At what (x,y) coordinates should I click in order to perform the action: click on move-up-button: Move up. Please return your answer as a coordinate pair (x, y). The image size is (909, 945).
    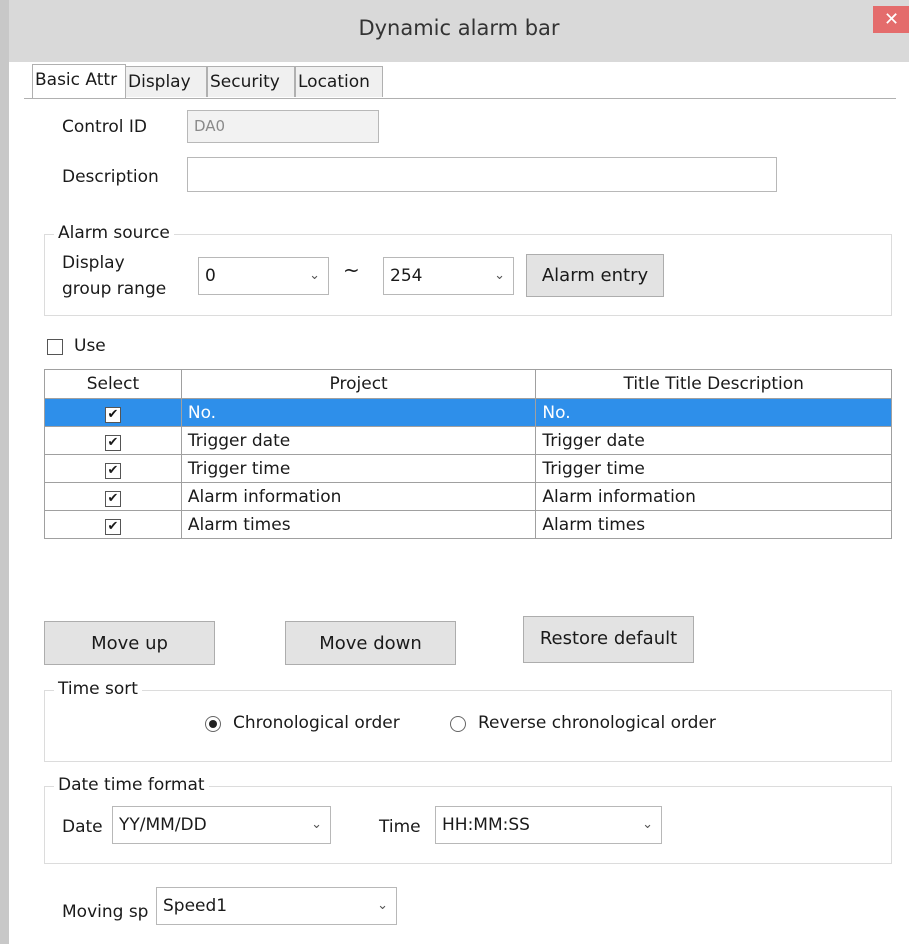
    Looking at the image, I should click on (129, 643).